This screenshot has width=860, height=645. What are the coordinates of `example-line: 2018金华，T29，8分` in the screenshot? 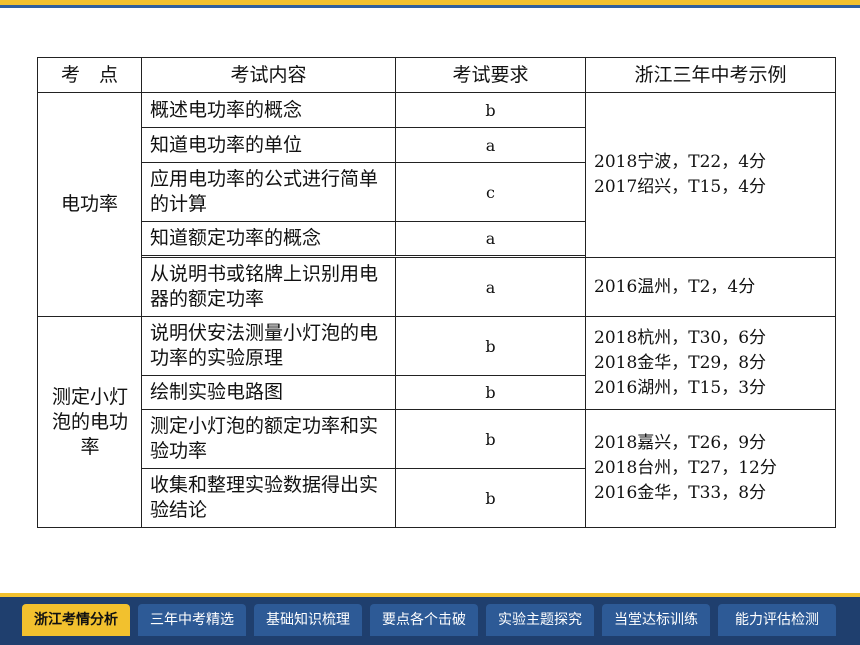 It's located at (680, 362).